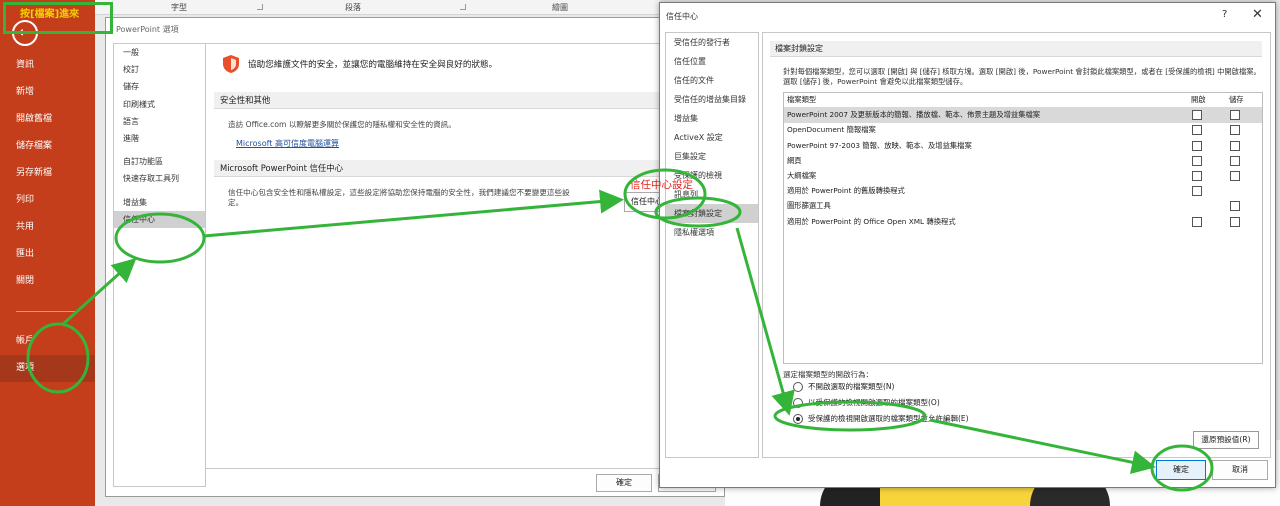 Image resolution: width=1280 pixels, height=506 pixels. I want to click on ribbon-group-font: 字型, so click(179, 7).